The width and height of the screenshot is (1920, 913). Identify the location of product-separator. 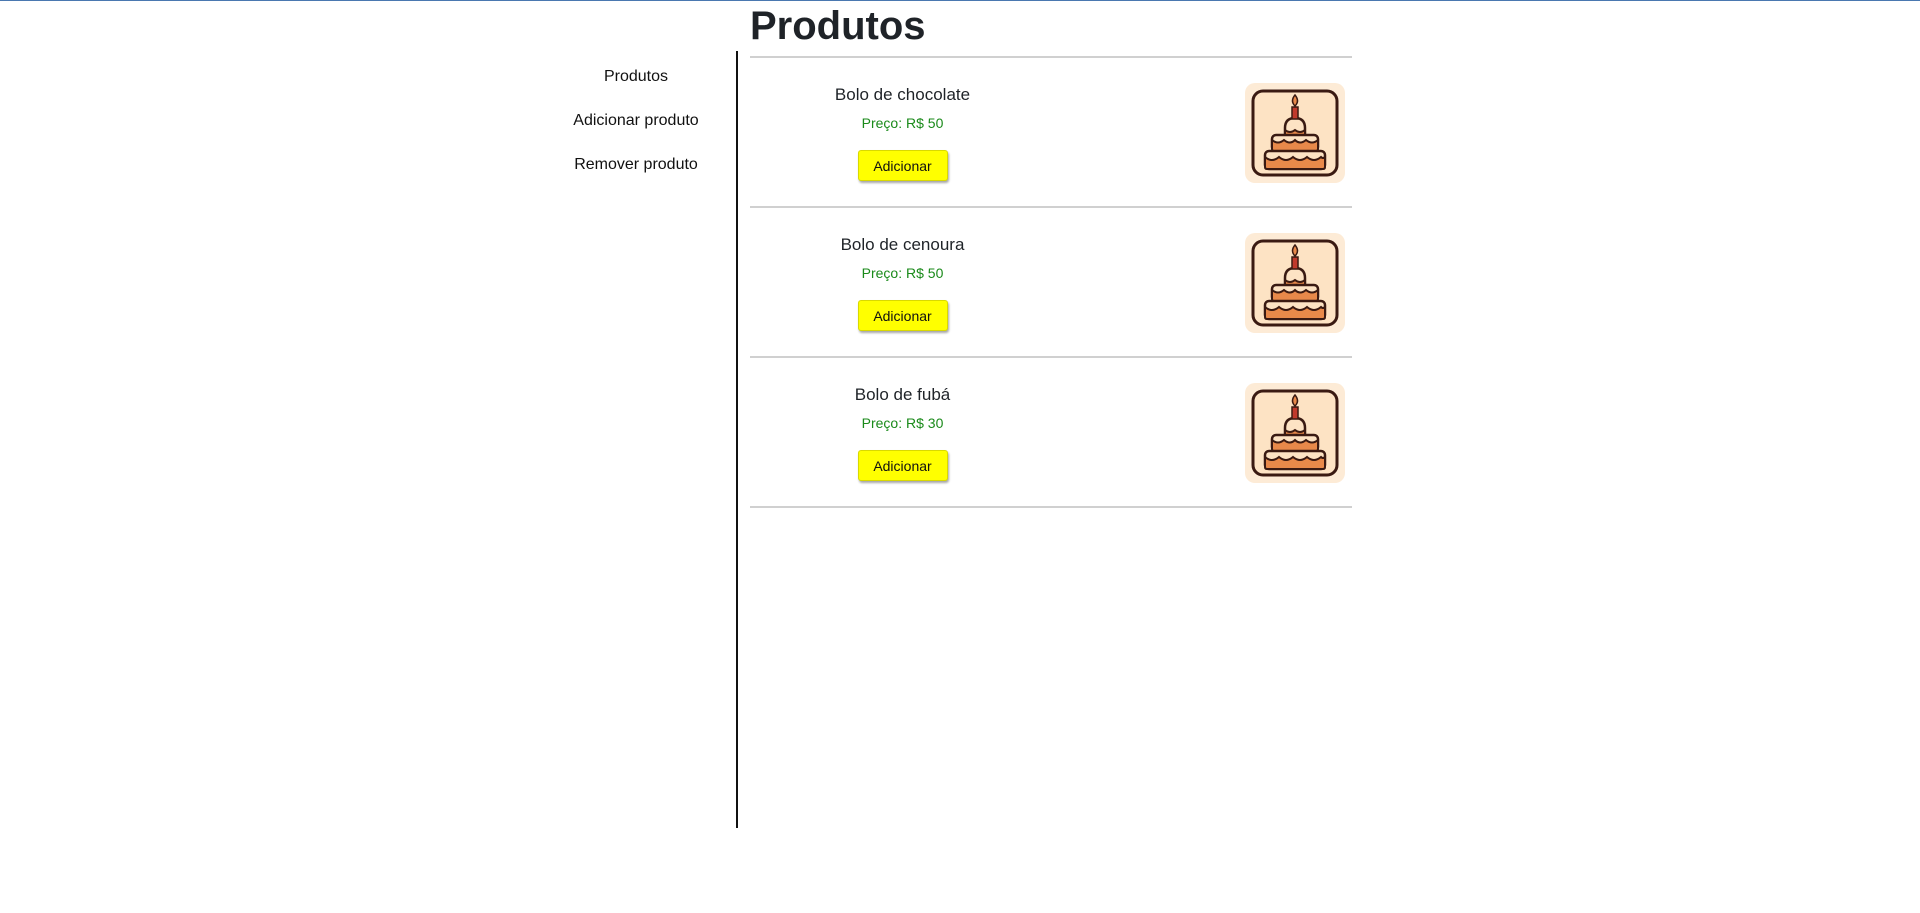
(1051, 507).